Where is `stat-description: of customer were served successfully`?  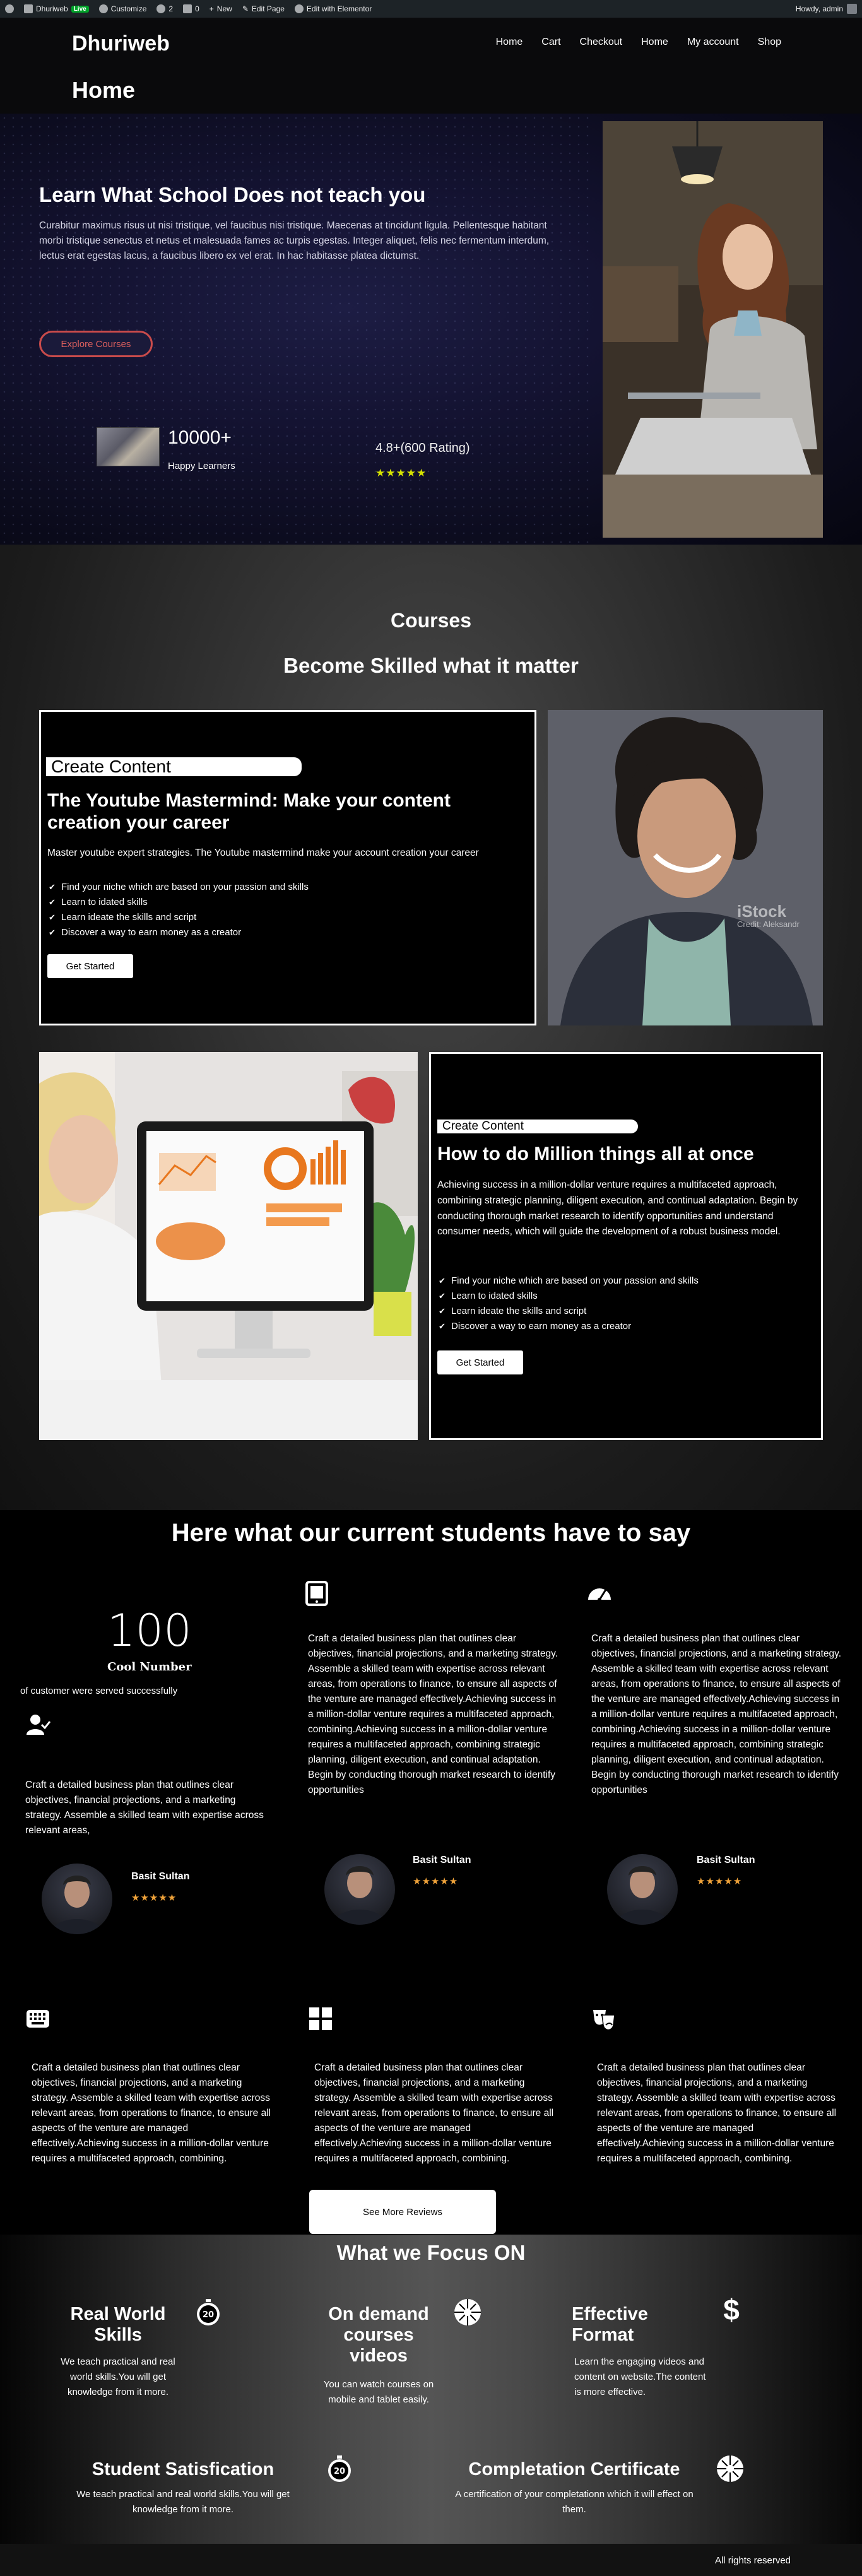 stat-description: of customer were served successfully is located at coordinates (99, 1691).